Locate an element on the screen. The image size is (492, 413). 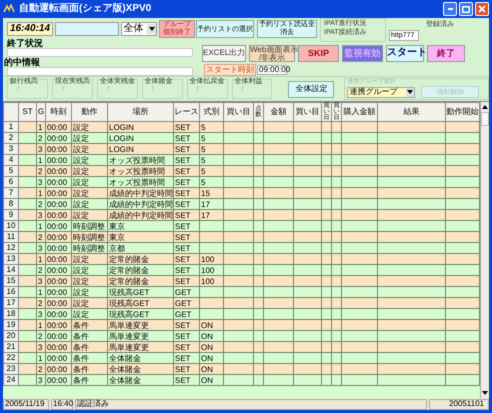
scroll-up-icon is located at coordinates (485, 107).